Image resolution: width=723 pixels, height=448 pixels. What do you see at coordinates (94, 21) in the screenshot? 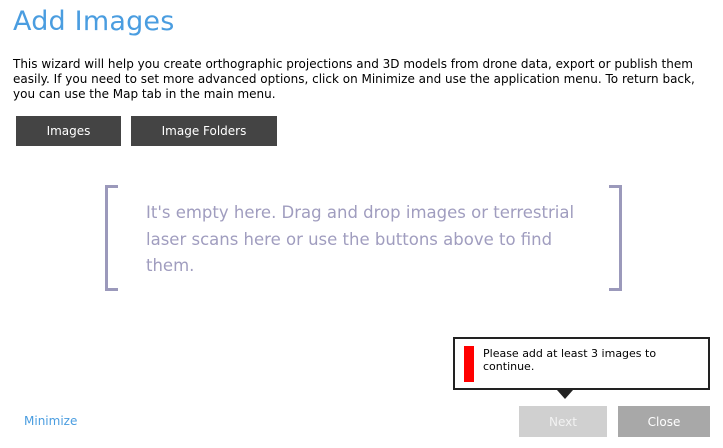
I see `page-title: Add Images` at bounding box center [94, 21].